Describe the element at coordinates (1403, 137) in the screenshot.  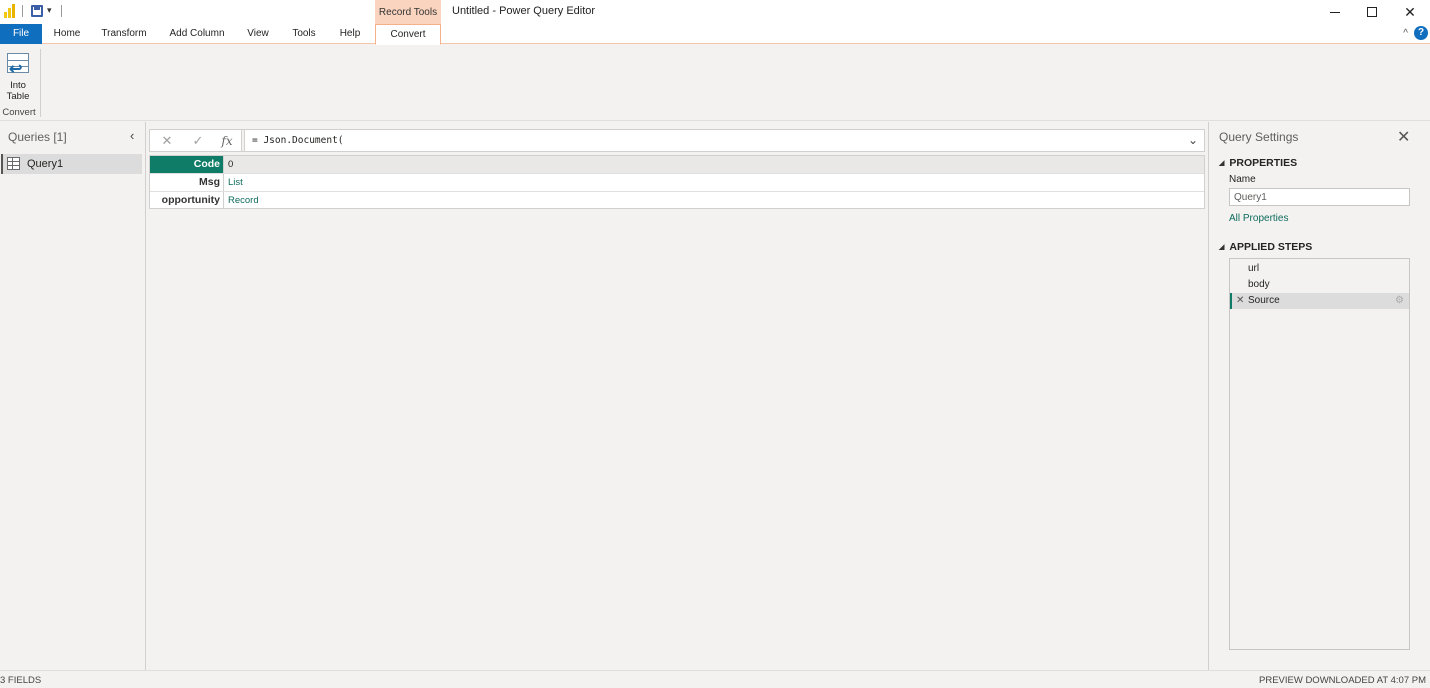
I see `close-settings-icon: ✕` at that location.